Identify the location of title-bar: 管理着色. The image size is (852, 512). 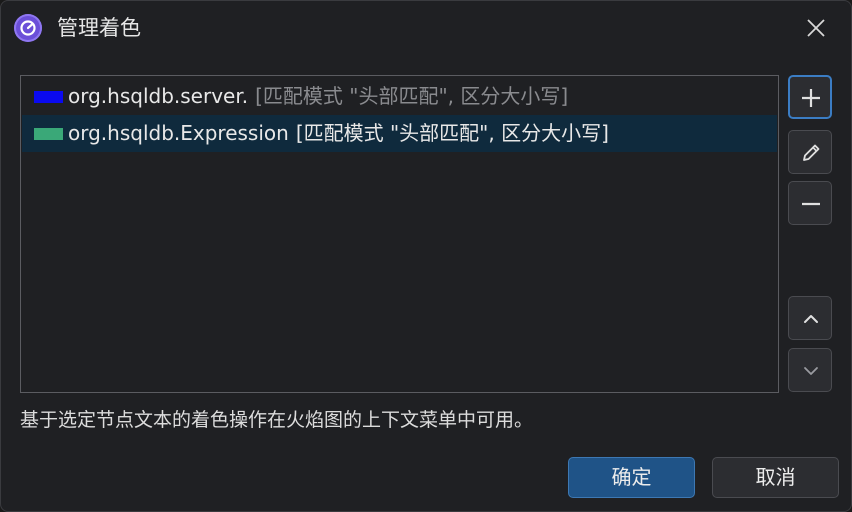
(426, 28).